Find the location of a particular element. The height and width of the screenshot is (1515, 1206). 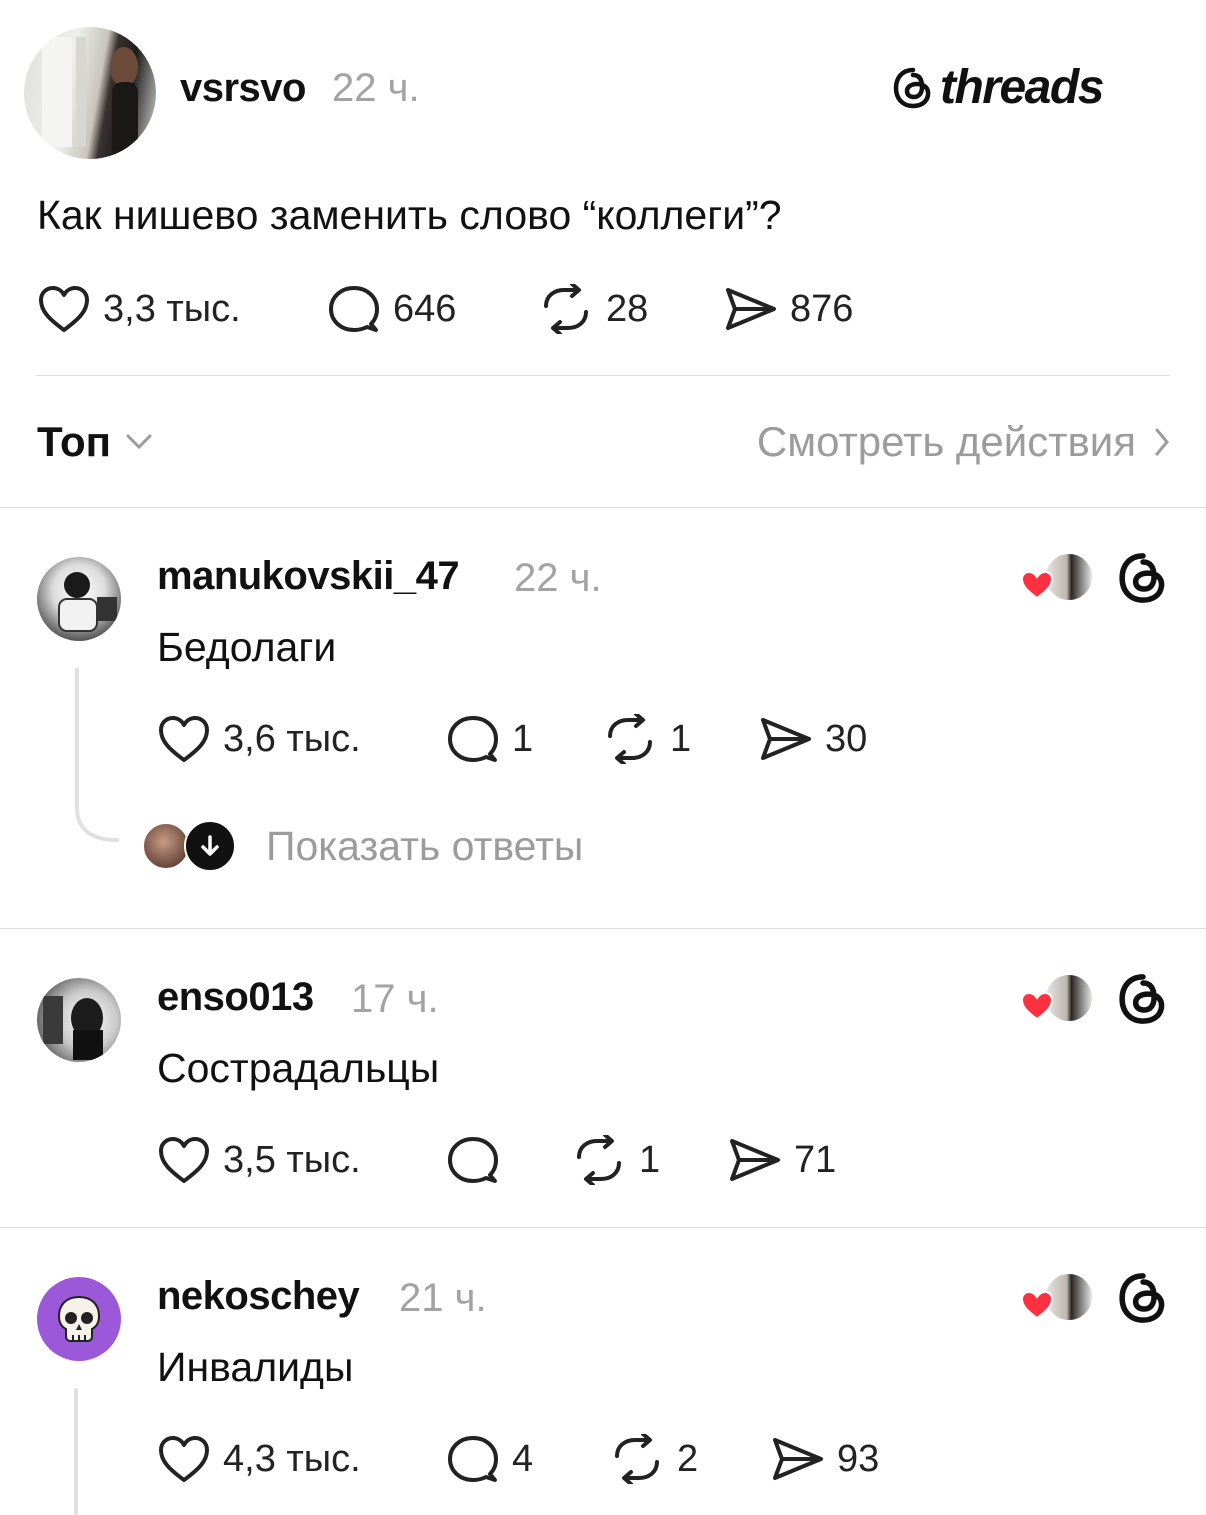

comment-text: Бедолаги is located at coordinates (247, 647).